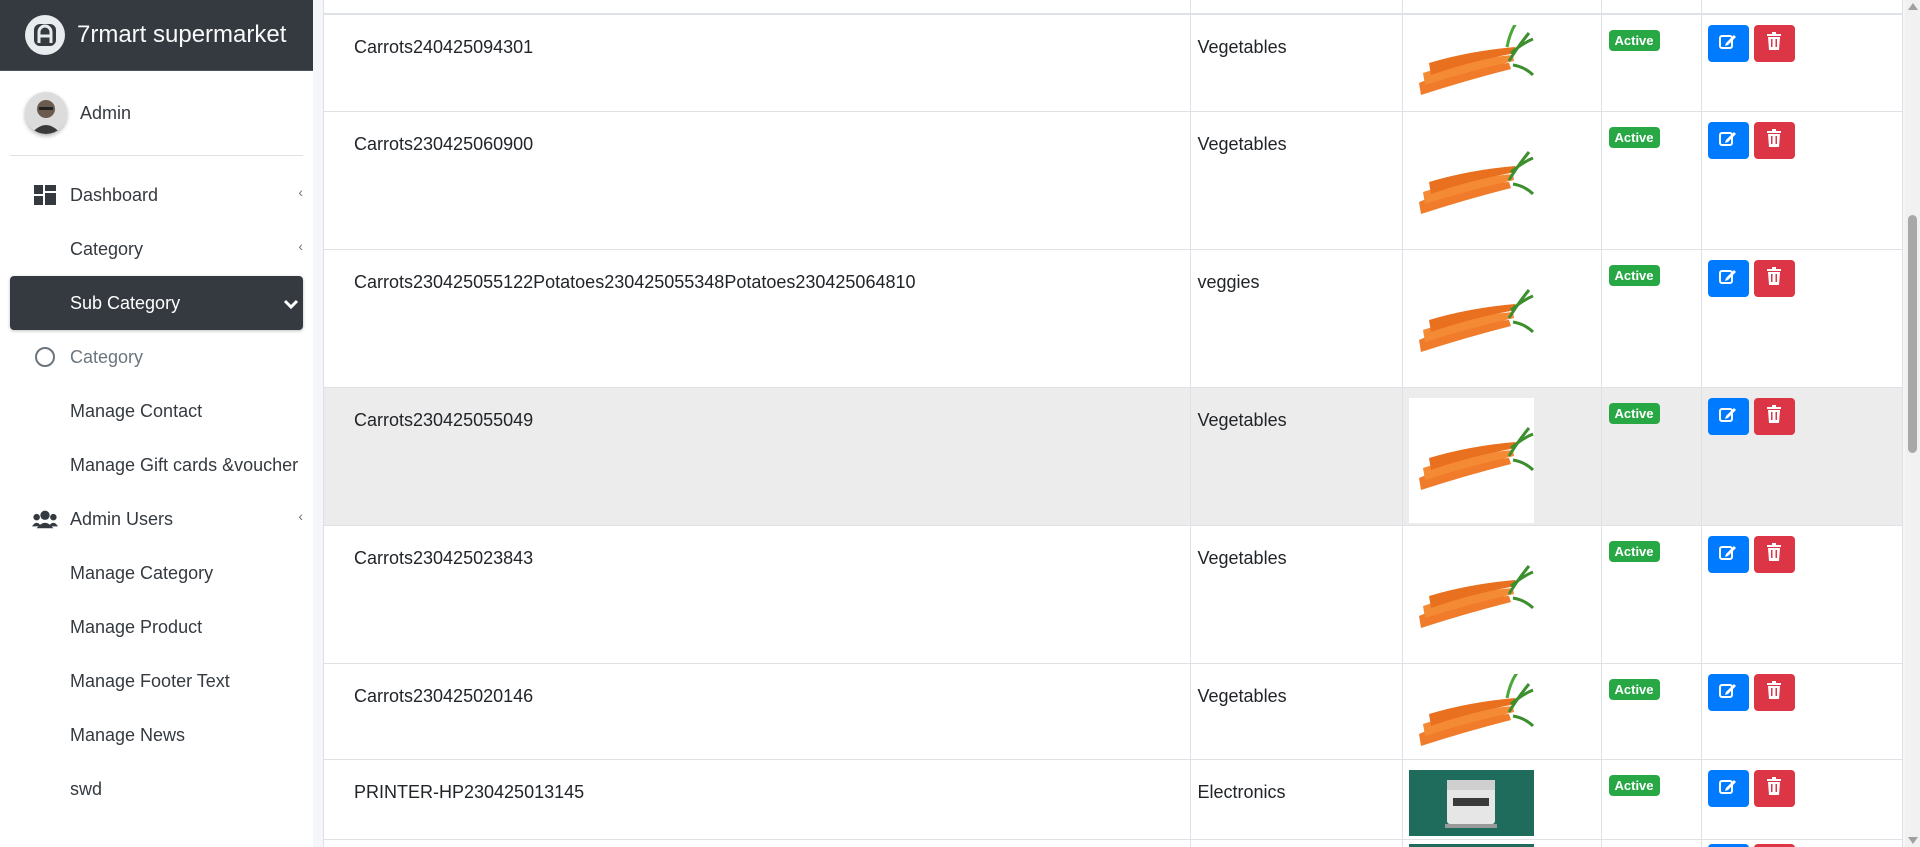 This screenshot has width=1920, height=847. I want to click on sidebar-item-manage-footer-text: Manage Footer Text, so click(156, 681).